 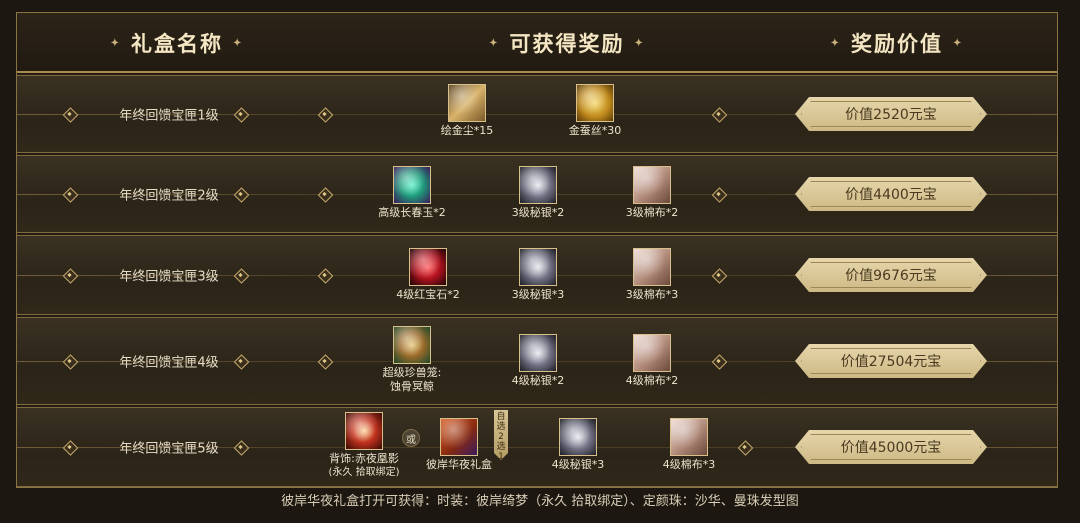 I want to click on reward-label: 3级棉布*3, so click(x=652, y=294).